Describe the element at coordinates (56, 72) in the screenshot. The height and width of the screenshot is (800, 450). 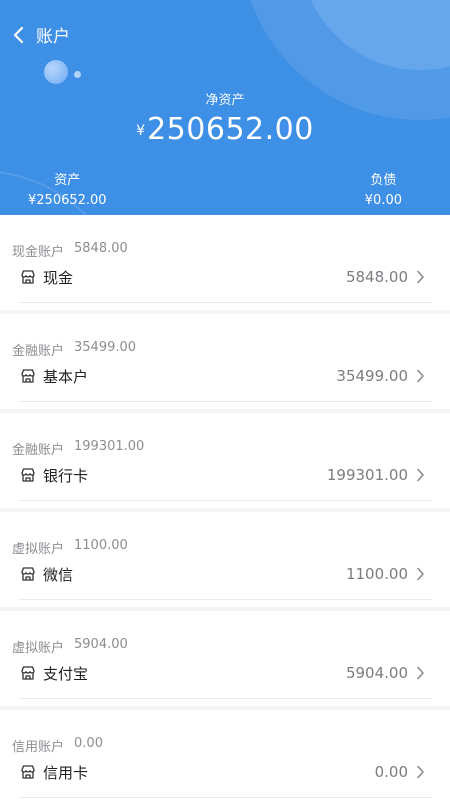
I see `decor-bubble` at that location.